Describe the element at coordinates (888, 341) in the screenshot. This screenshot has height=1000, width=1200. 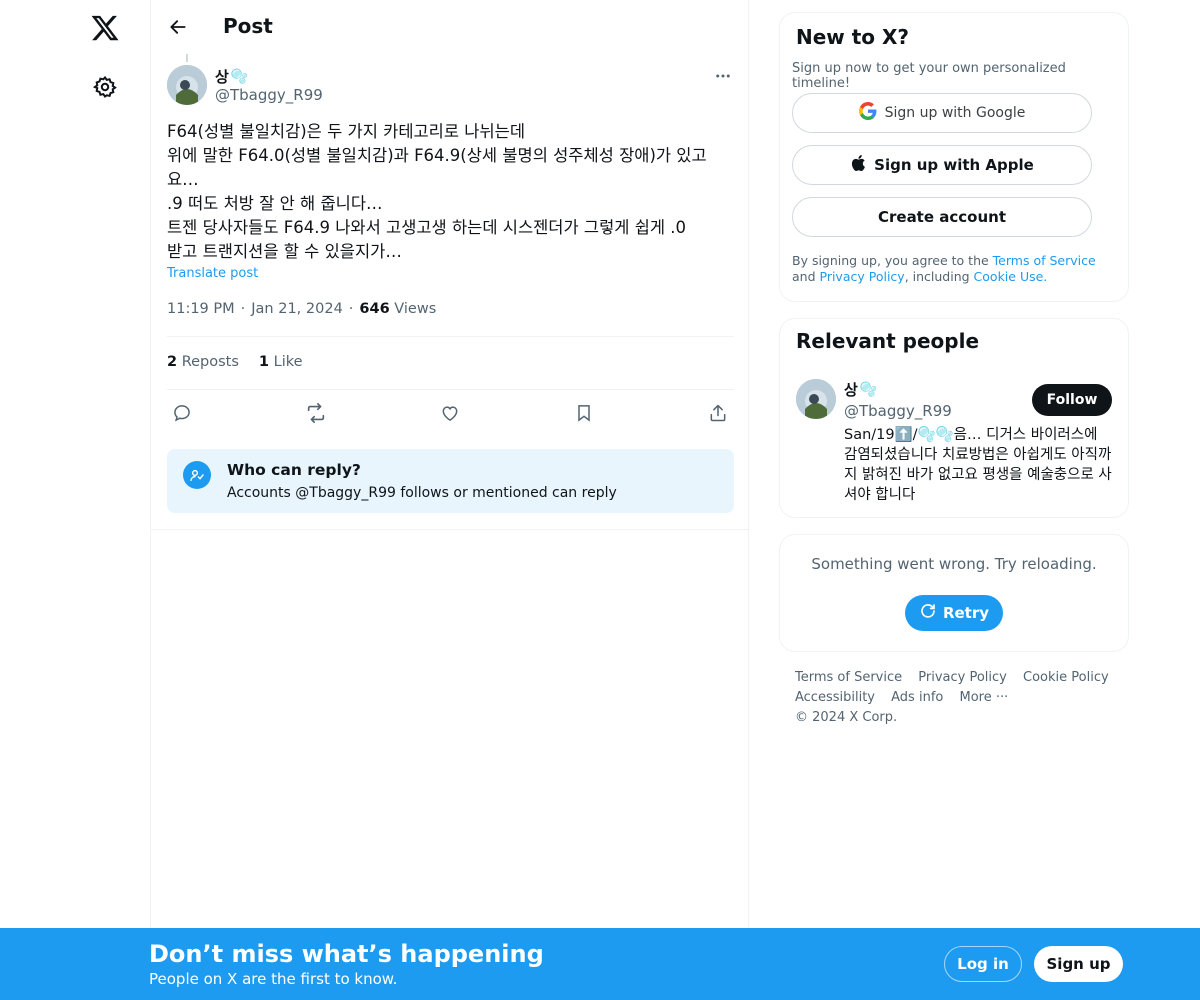
I see `relevant-people-title: Relevant people` at that location.